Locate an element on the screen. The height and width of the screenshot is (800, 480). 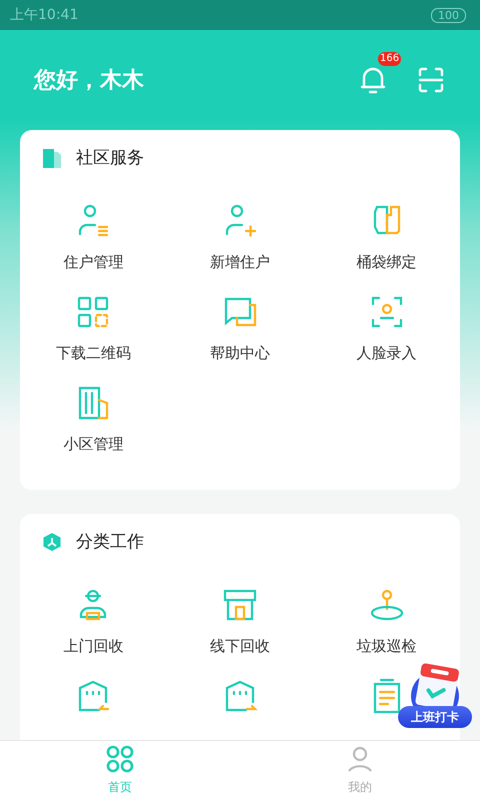
bell-icon is located at coordinates (373, 80).